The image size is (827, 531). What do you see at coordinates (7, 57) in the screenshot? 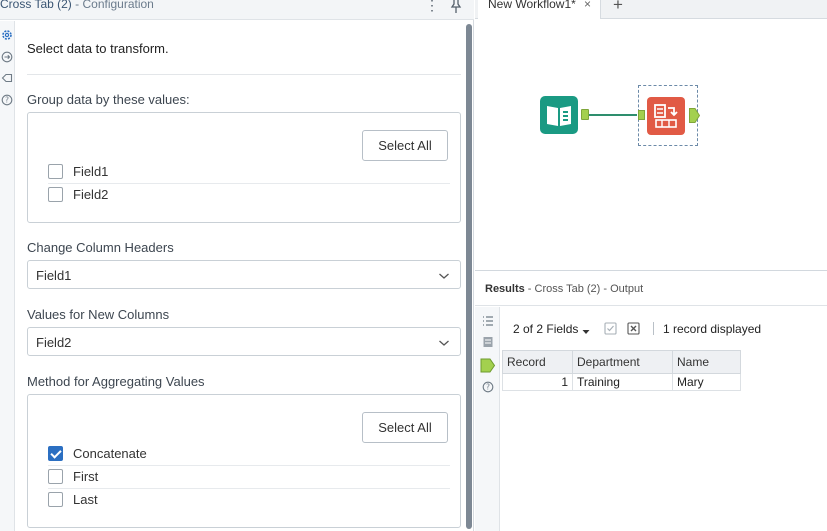
I see `connection-icon` at bounding box center [7, 57].